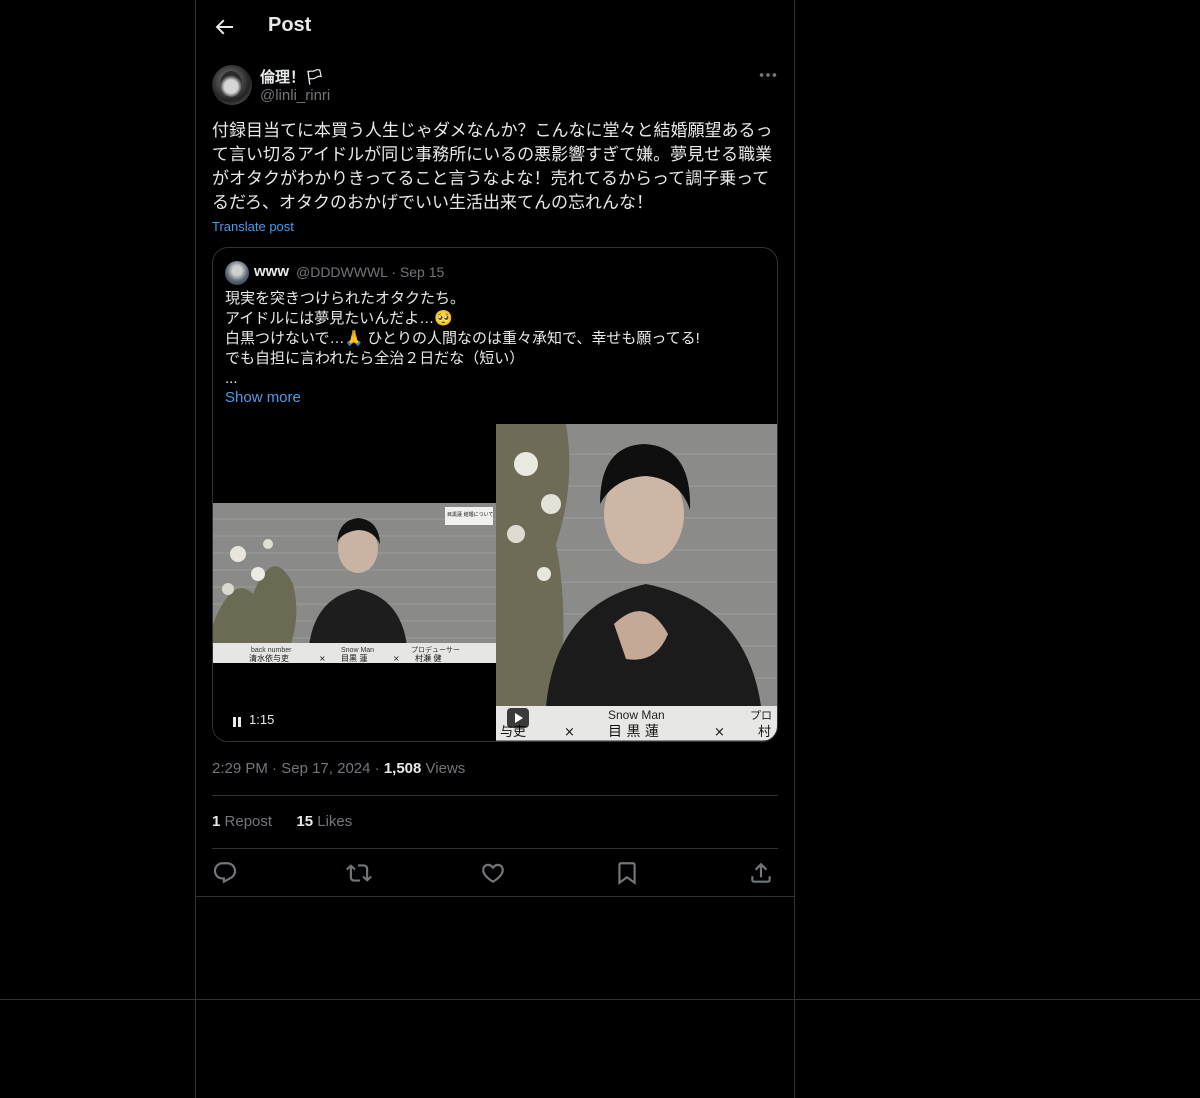 This screenshot has width=1200, height=1098. Describe the element at coordinates (445, 768) in the screenshot. I see `views-label: Views` at that location.